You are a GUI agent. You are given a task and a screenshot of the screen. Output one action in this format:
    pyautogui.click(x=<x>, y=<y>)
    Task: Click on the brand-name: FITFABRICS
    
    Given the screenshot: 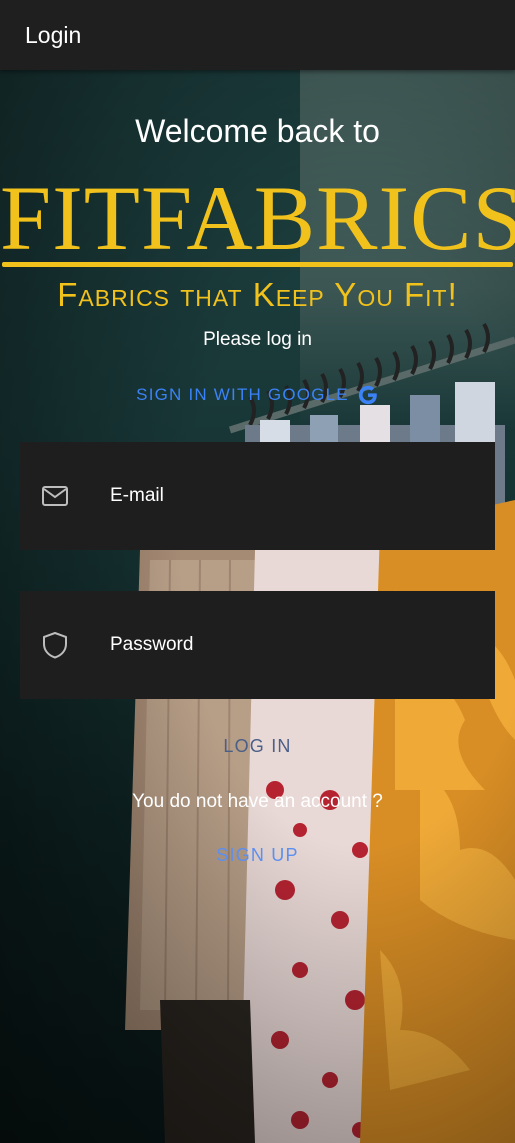 What is the action you would take?
    pyautogui.click(x=257, y=218)
    